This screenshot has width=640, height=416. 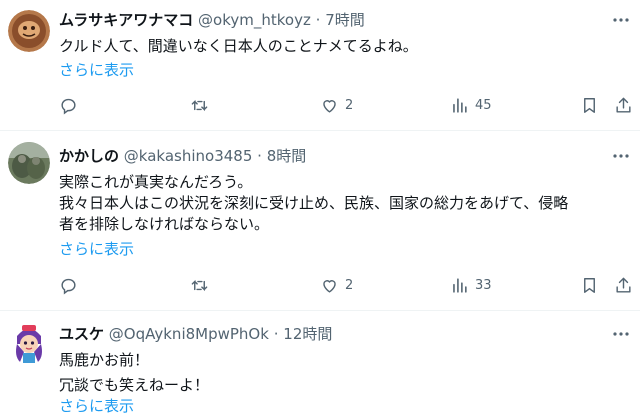 I want to click on tweet-line: 実際これが真実なんだろう。, so click(x=156, y=182).